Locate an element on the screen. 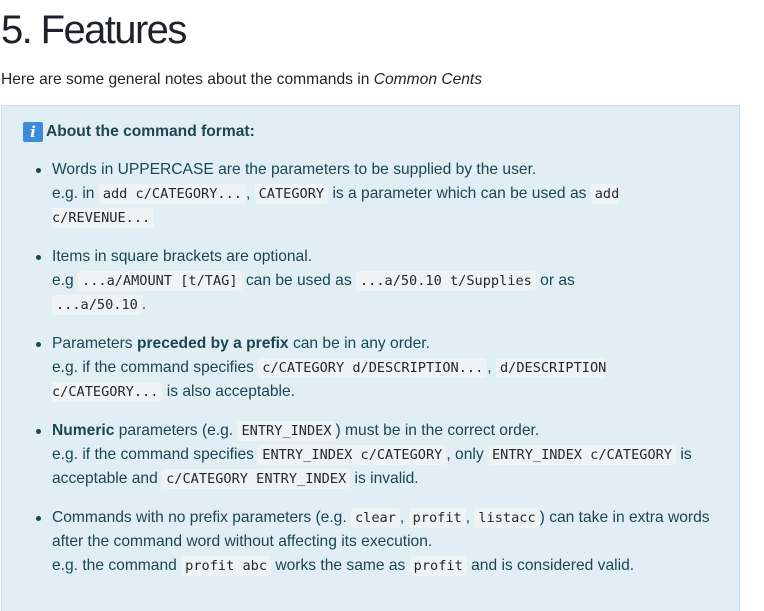  code-snippet: ...a/50.10 t/Supplies is located at coordinates (445, 281).